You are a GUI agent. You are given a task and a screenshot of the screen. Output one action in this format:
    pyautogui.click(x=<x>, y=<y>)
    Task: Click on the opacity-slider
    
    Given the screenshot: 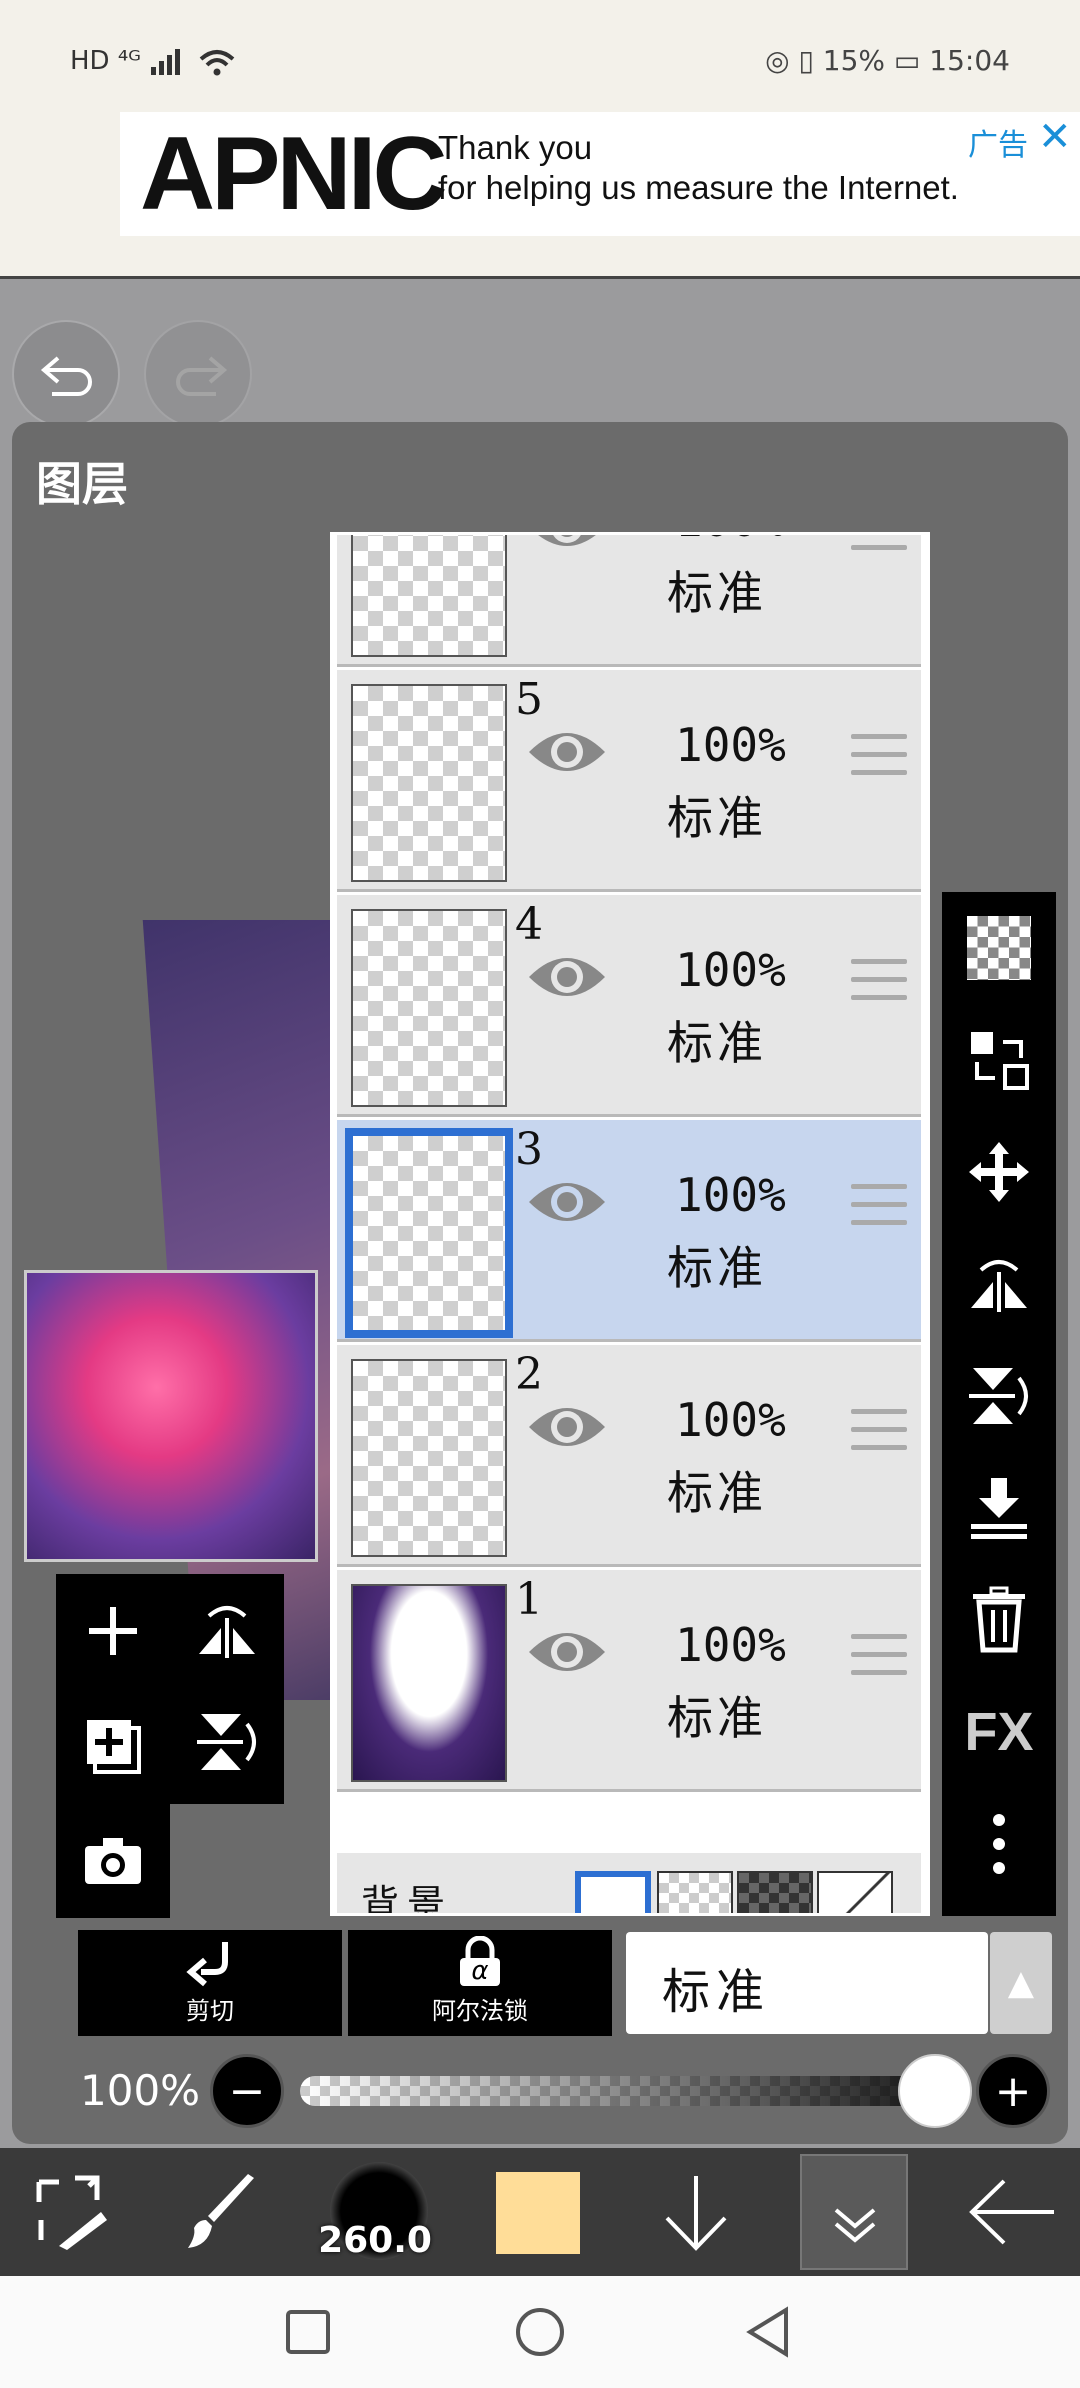 What is the action you would take?
    pyautogui.click(x=620, y=2091)
    